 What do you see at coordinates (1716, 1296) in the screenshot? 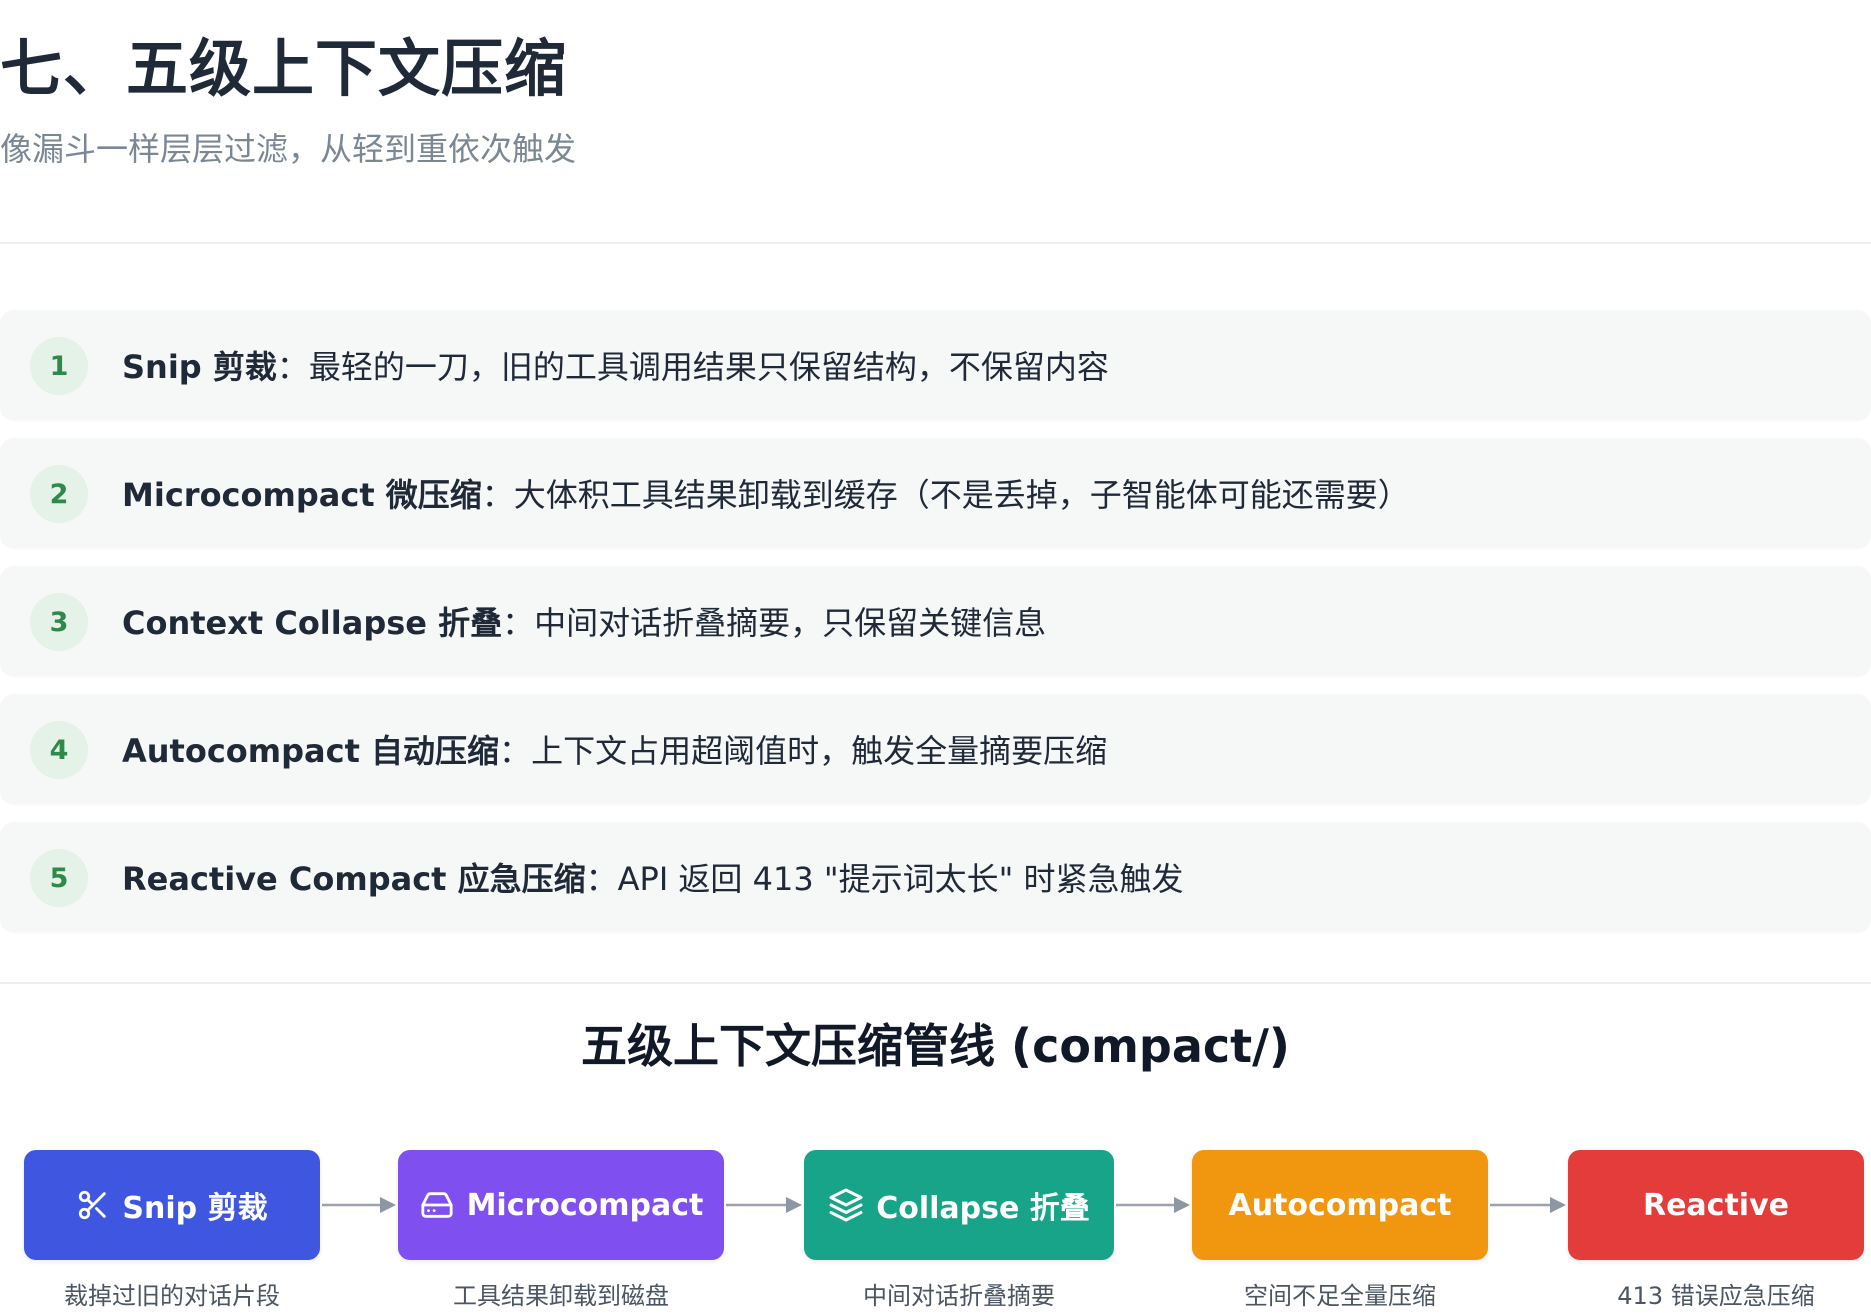
I see `stage-caption: 413 错误应急压缩` at bounding box center [1716, 1296].